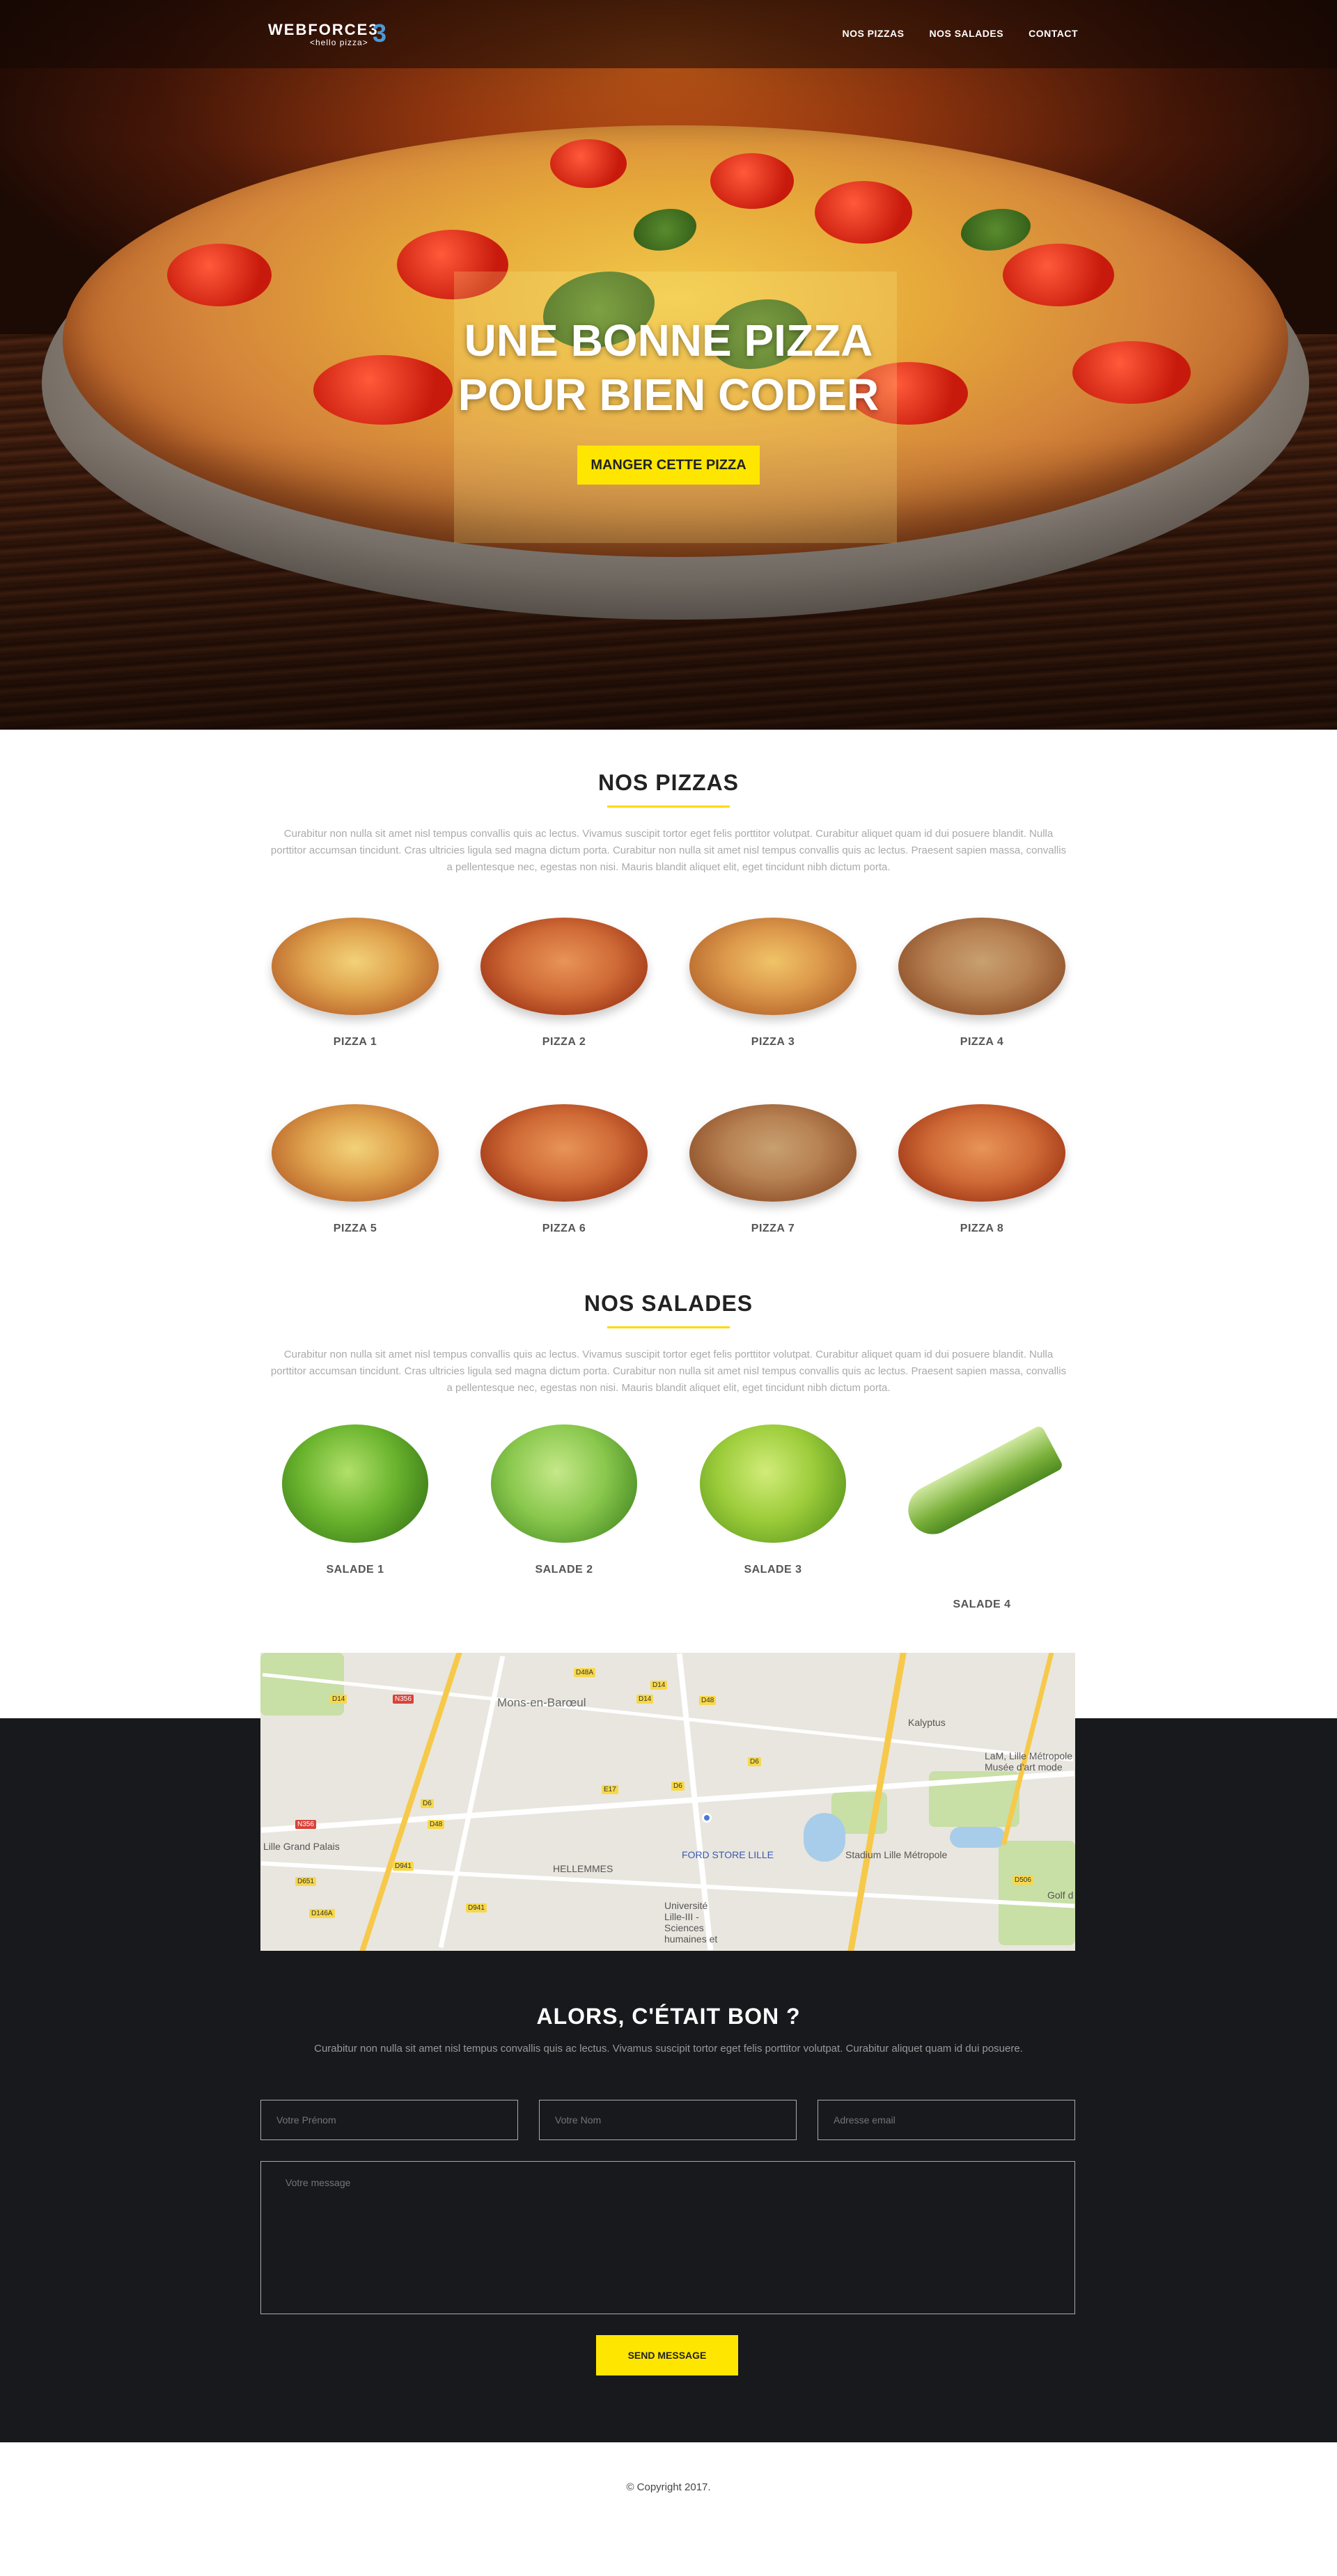 This screenshot has height=2576, width=1337. I want to click on logo-subtitle: <hello pizza>, so click(339, 42).